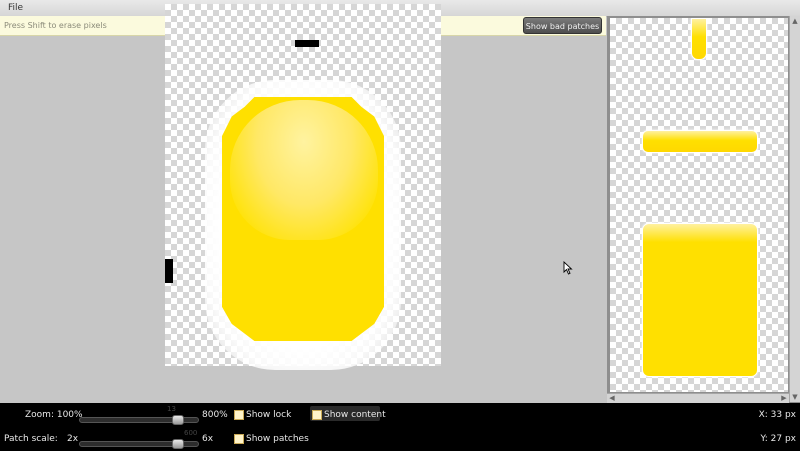 Image resolution: width=800 pixels, height=451 pixels. I want to click on menu-file: File, so click(15, 8).